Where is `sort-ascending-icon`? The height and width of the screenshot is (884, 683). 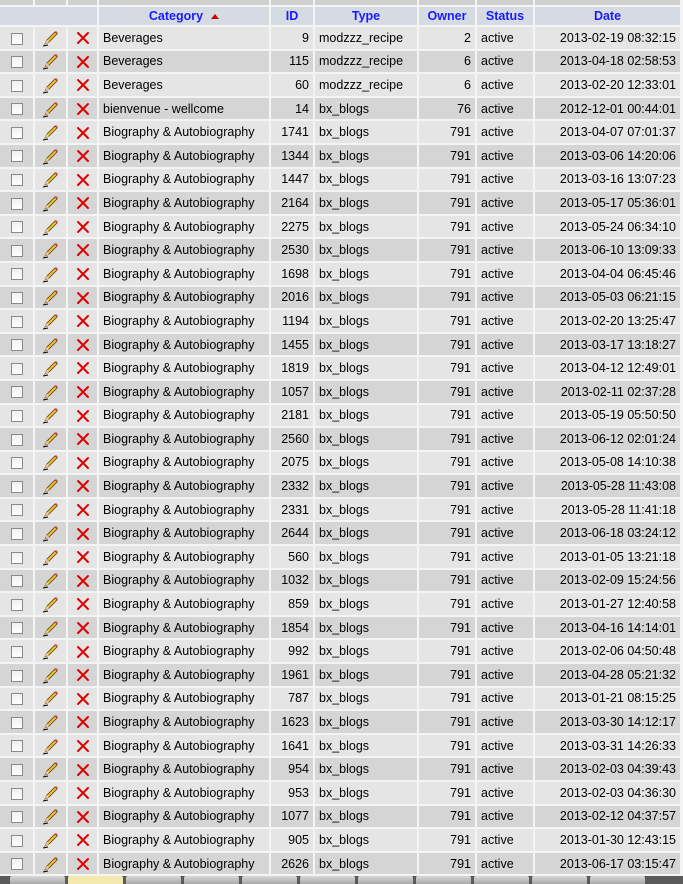 sort-ascending-icon is located at coordinates (215, 16).